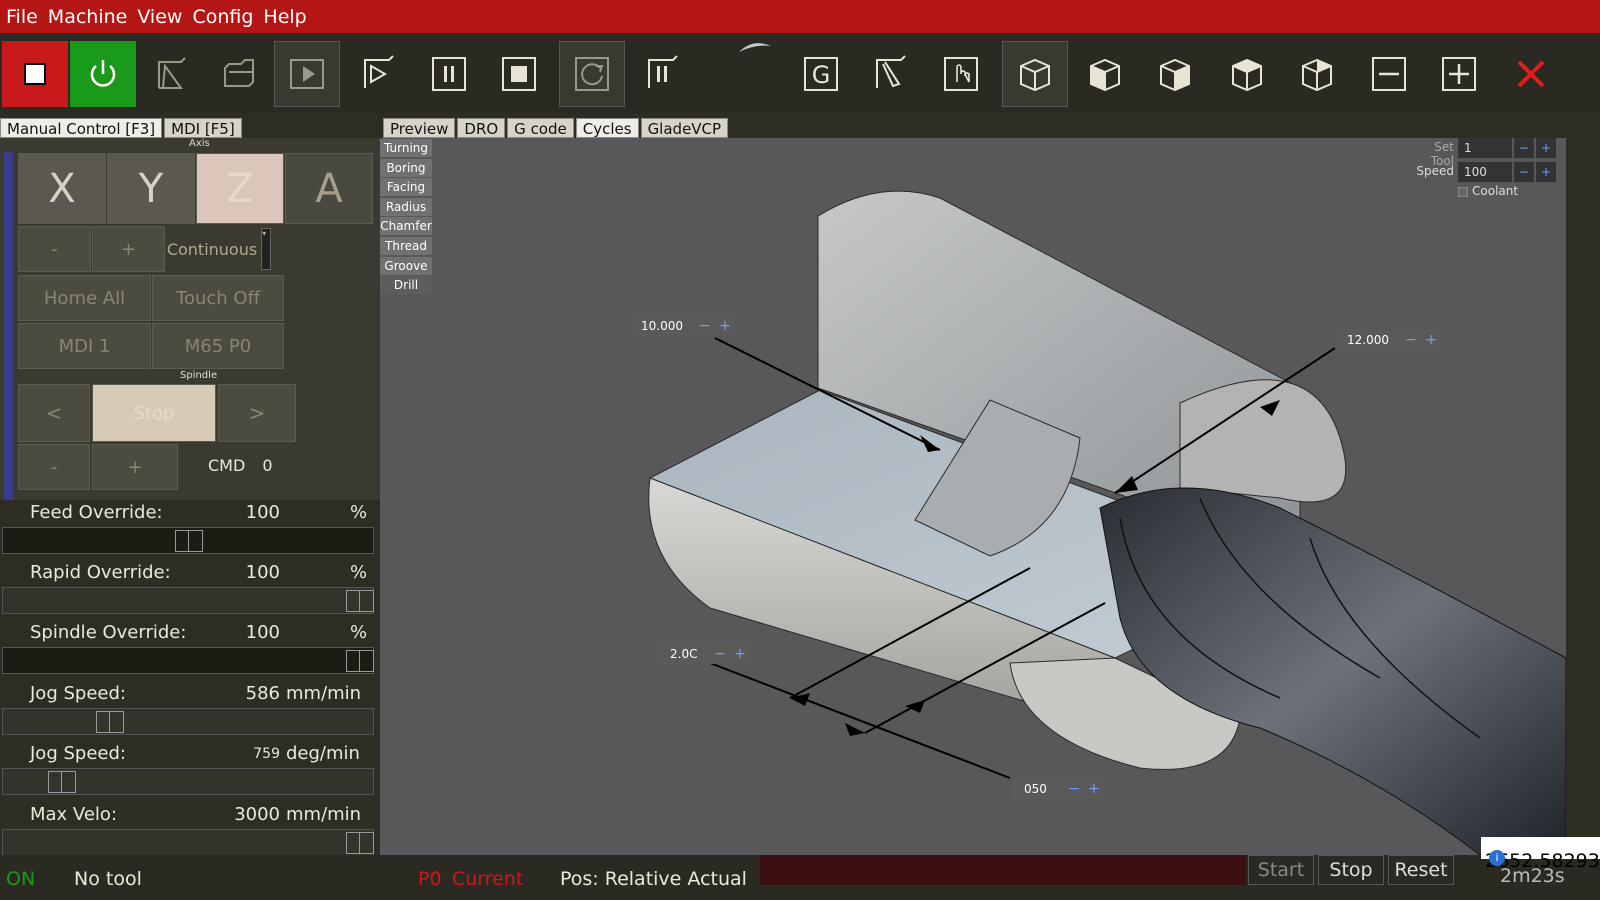  Describe the element at coordinates (84, 346) in the screenshot. I see `mdi-1-button: MDI 1` at that location.